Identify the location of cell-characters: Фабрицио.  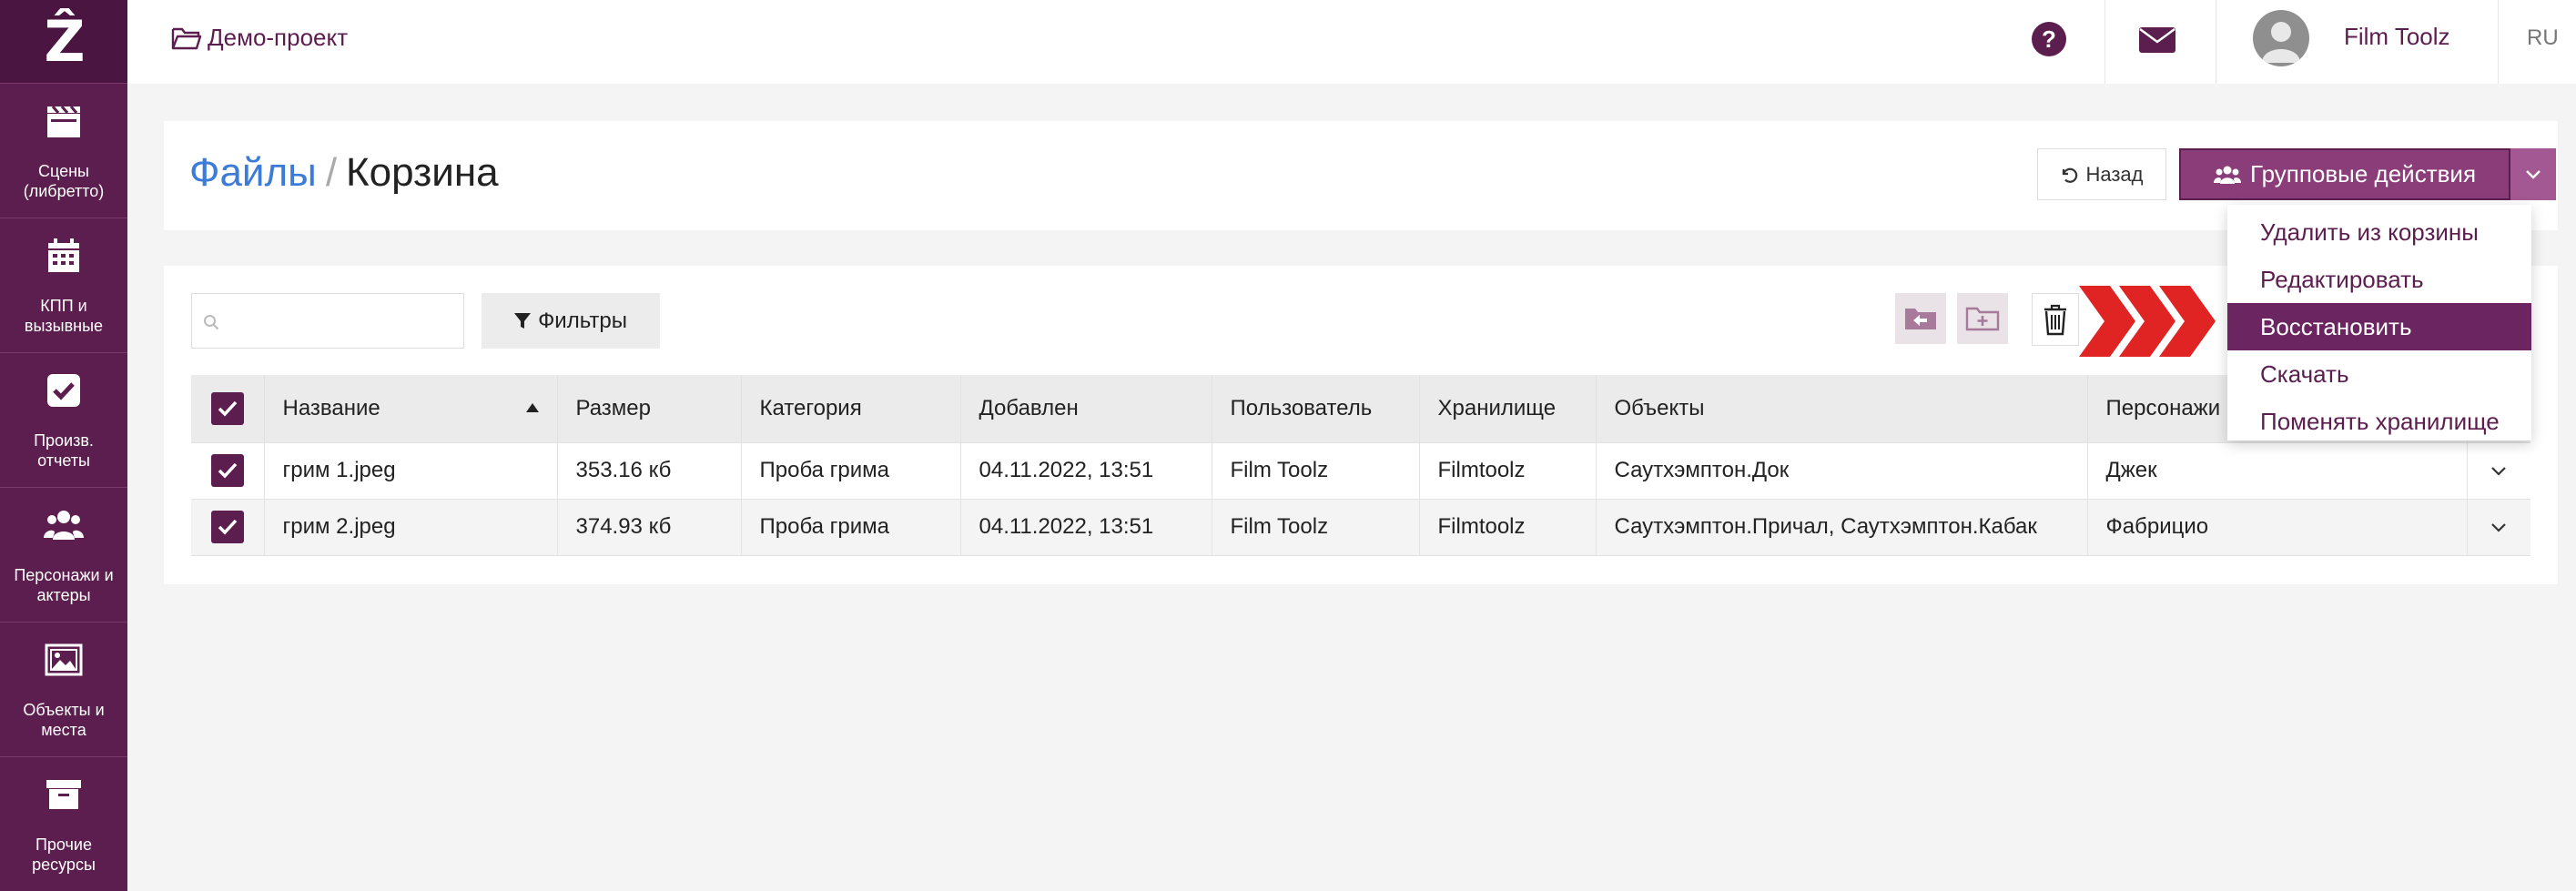
(2277, 527).